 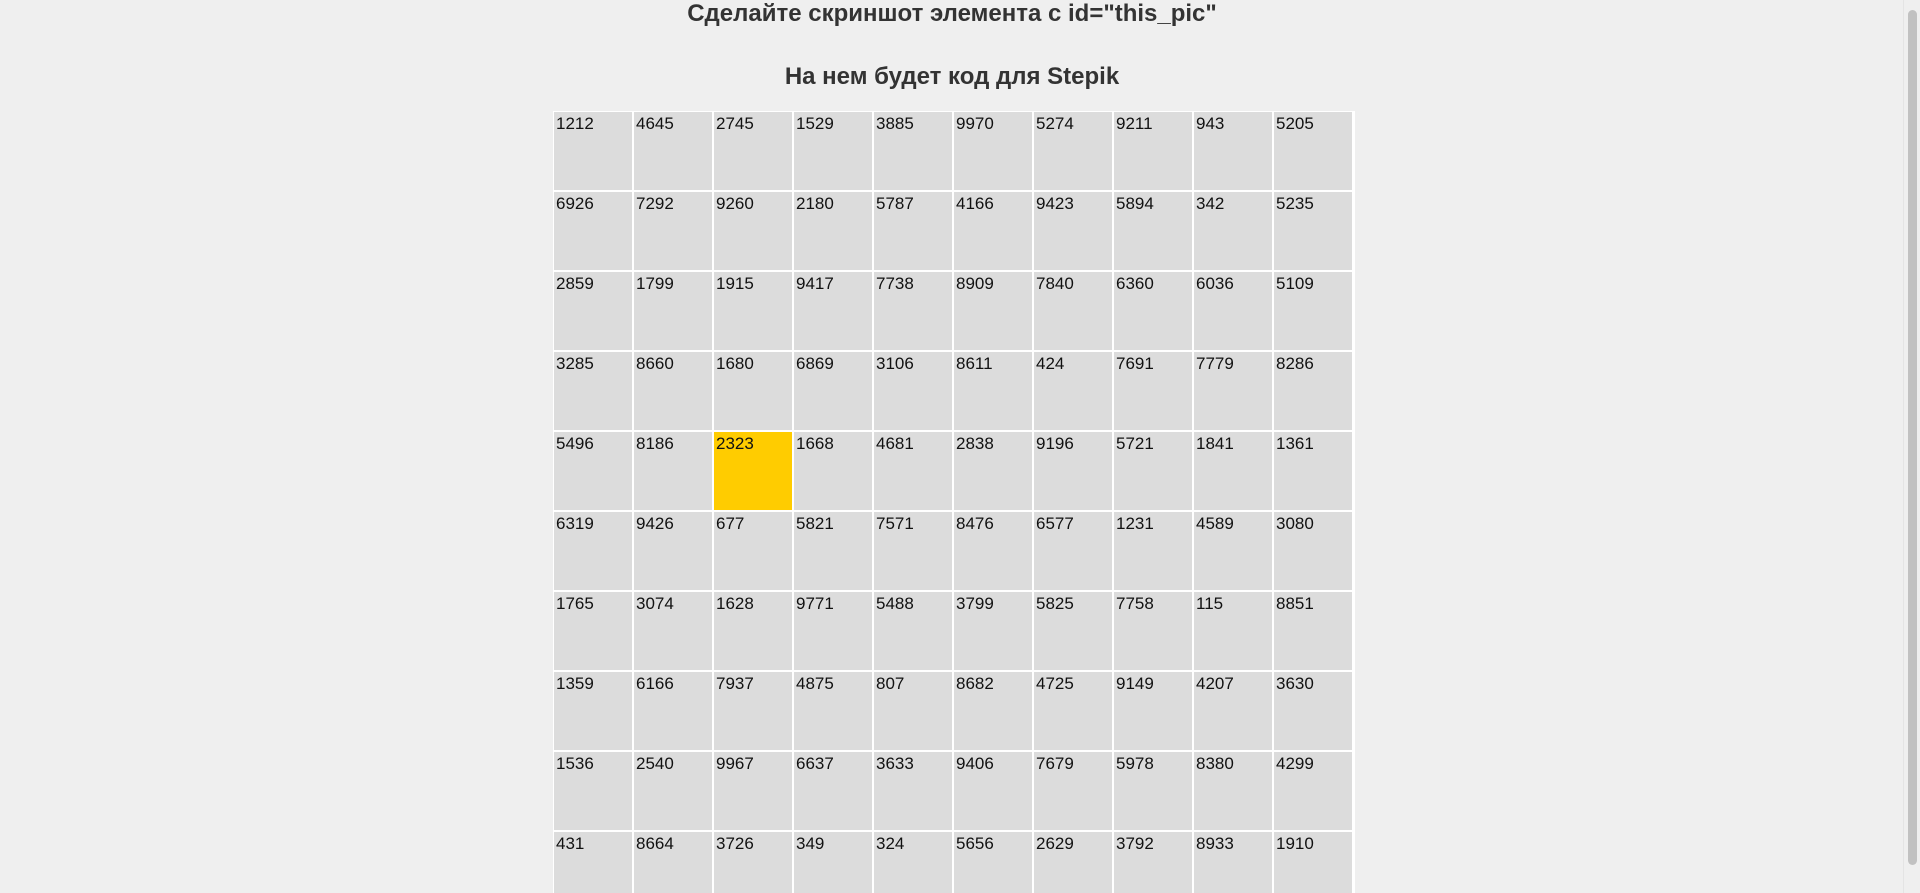 I want to click on vertical-scrollbar, so click(x=1911, y=446).